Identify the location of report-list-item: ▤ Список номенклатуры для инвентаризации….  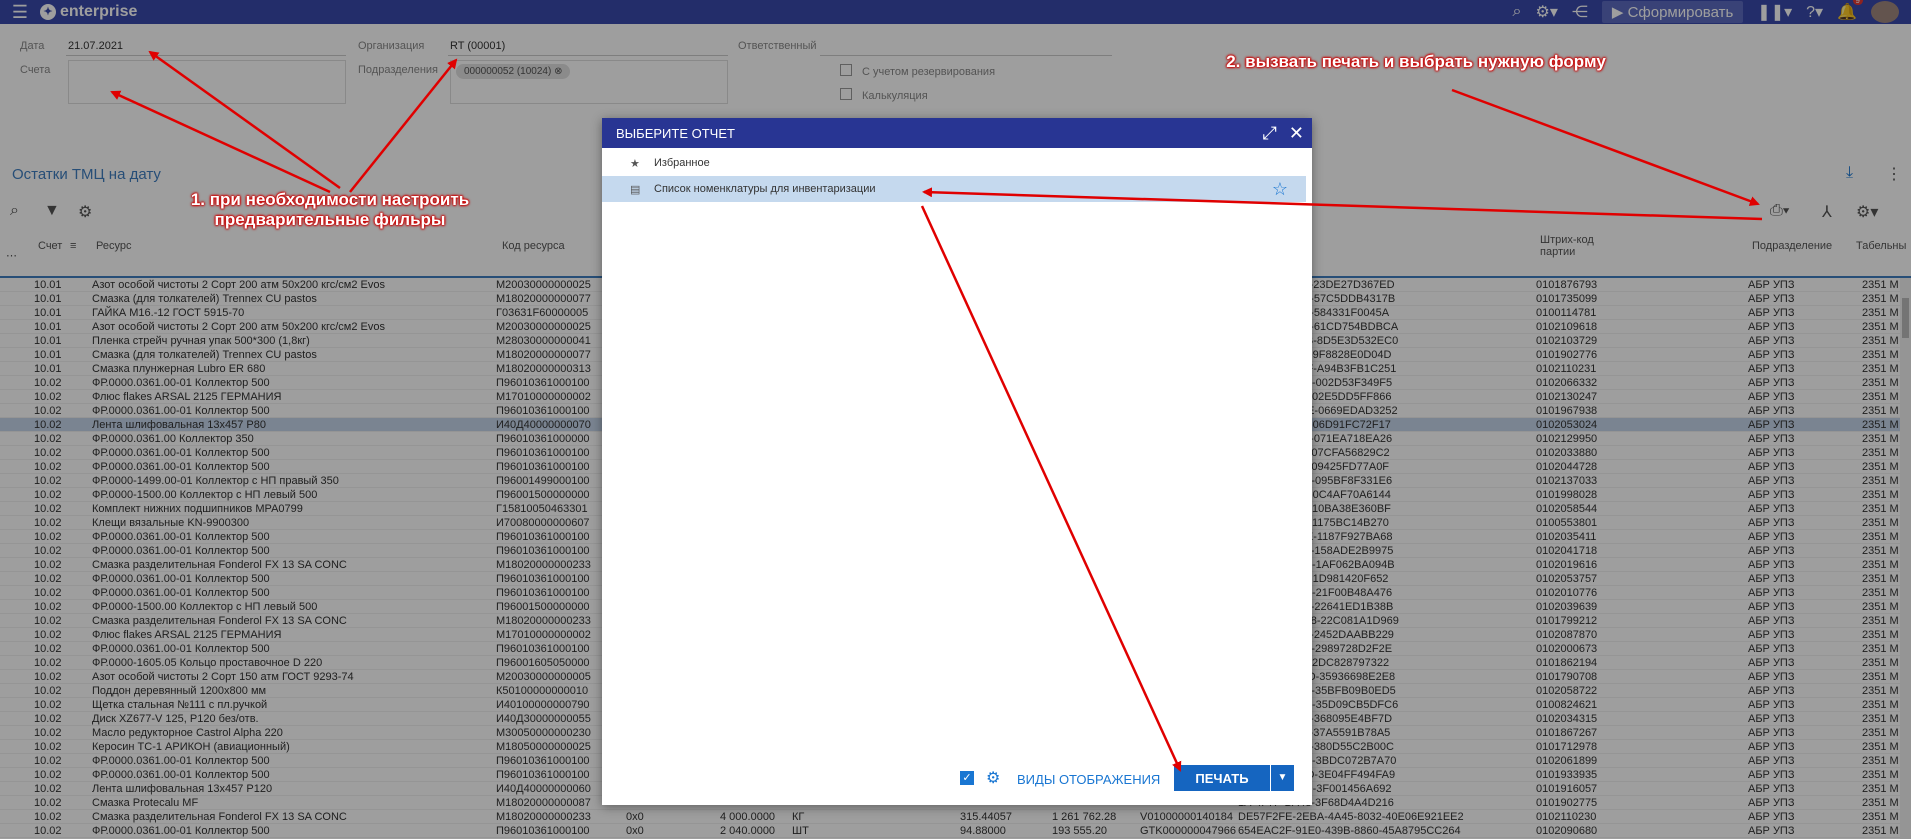
(954, 189).